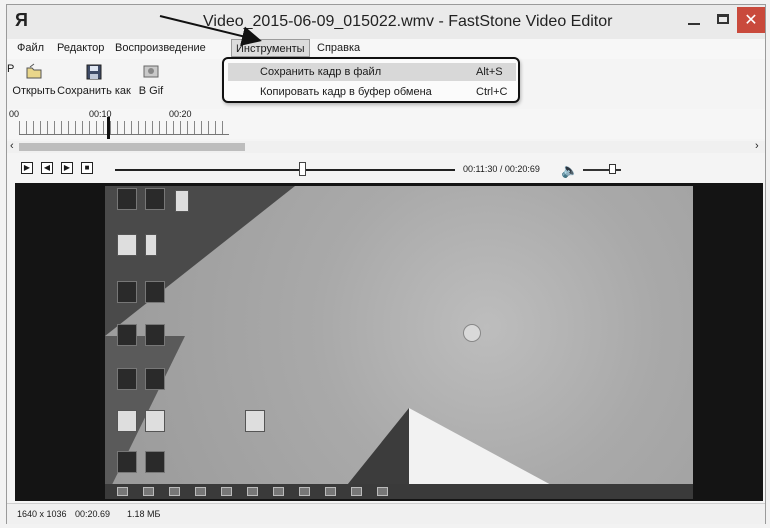 This screenshot has height=528, width=770. What do you see at coordinates (132, 147) in the screenshot?
I see `scroll-thumb` at bounding box center [132, 147].